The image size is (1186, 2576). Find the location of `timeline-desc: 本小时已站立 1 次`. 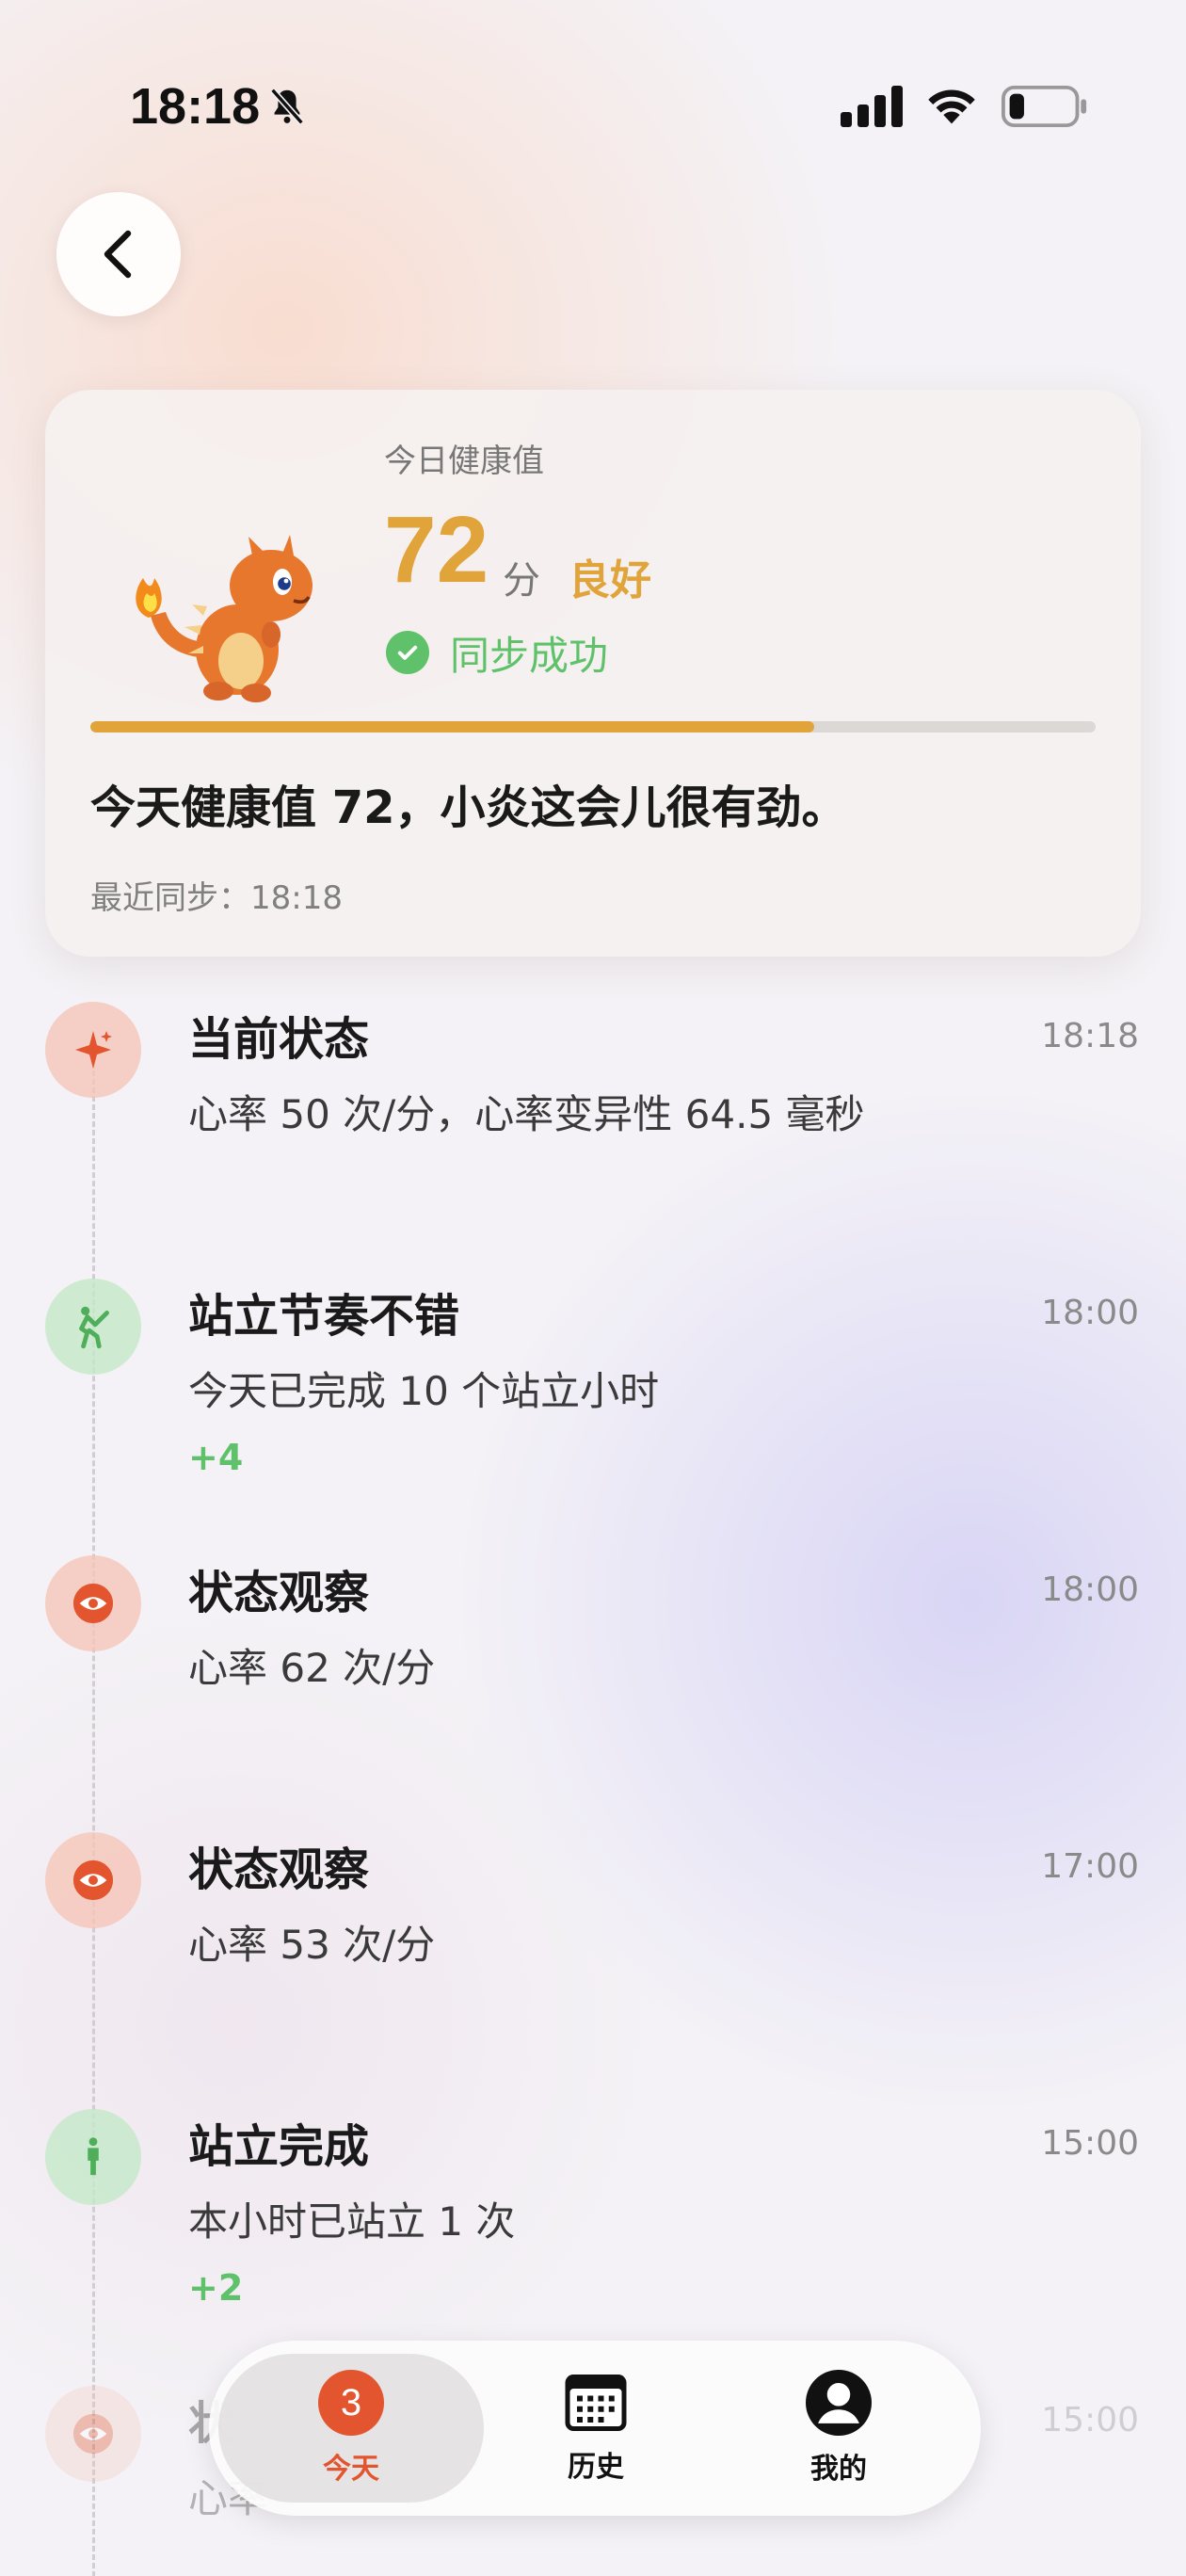

timeline-desc: 本小时已站立 1 次 is located at coordinates (352, 2221).